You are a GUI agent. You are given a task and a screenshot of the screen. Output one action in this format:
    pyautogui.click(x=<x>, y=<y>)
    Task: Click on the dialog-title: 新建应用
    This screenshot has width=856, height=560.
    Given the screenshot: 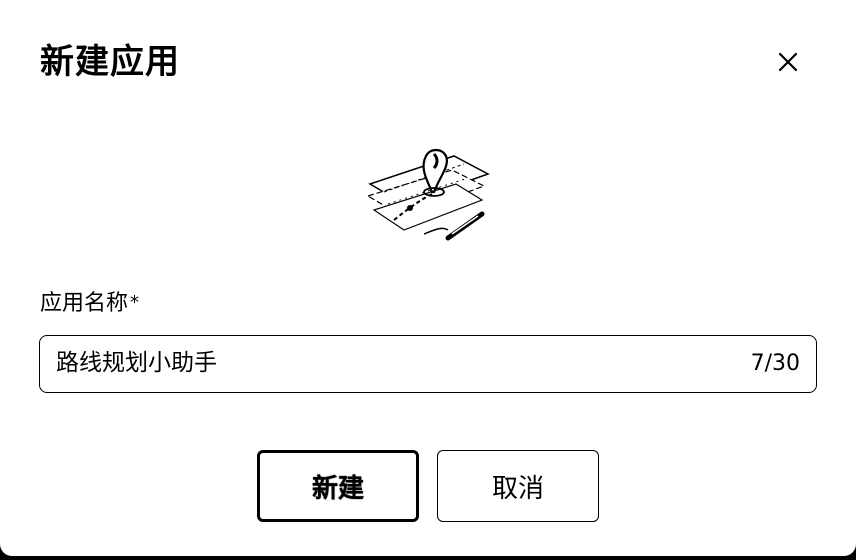 What is the action you would take?
    pyautogui.click(x=110, y=62)
    